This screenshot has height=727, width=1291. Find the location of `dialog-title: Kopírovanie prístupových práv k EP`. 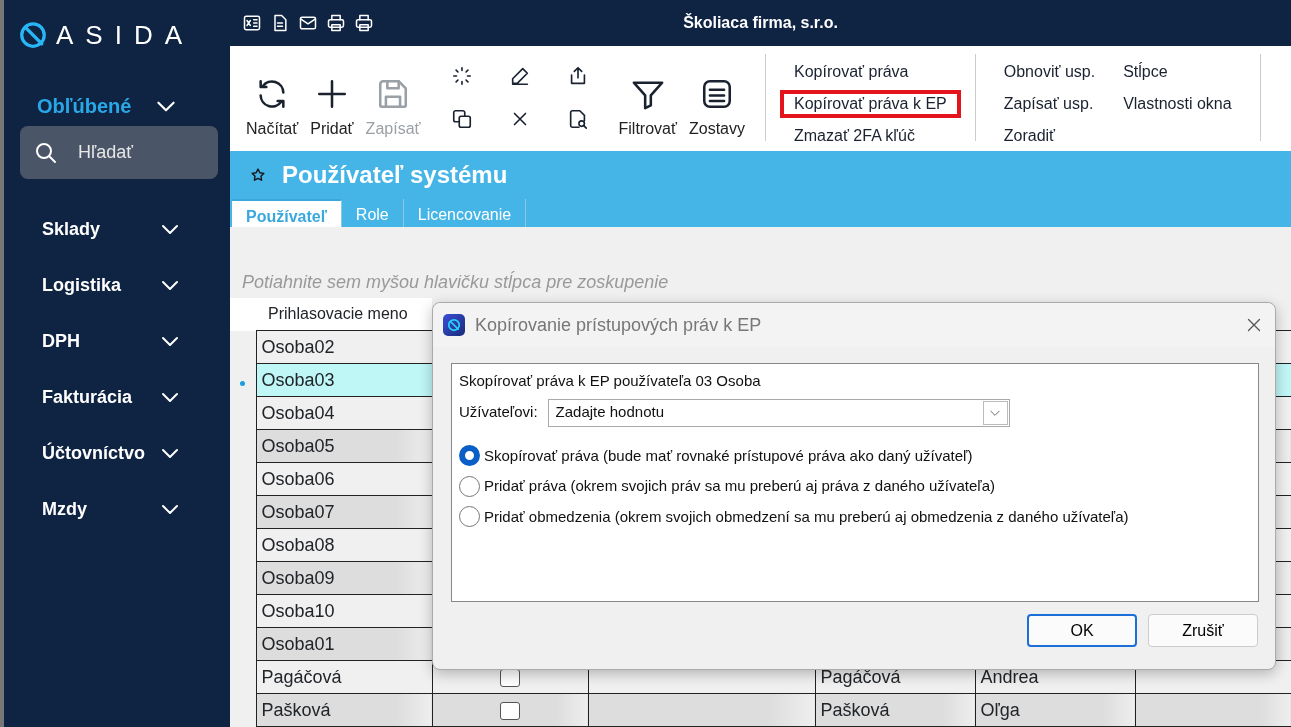

dialog-title: Kopírovanie prístupových práv k EP is located at coordinates (619, 325).